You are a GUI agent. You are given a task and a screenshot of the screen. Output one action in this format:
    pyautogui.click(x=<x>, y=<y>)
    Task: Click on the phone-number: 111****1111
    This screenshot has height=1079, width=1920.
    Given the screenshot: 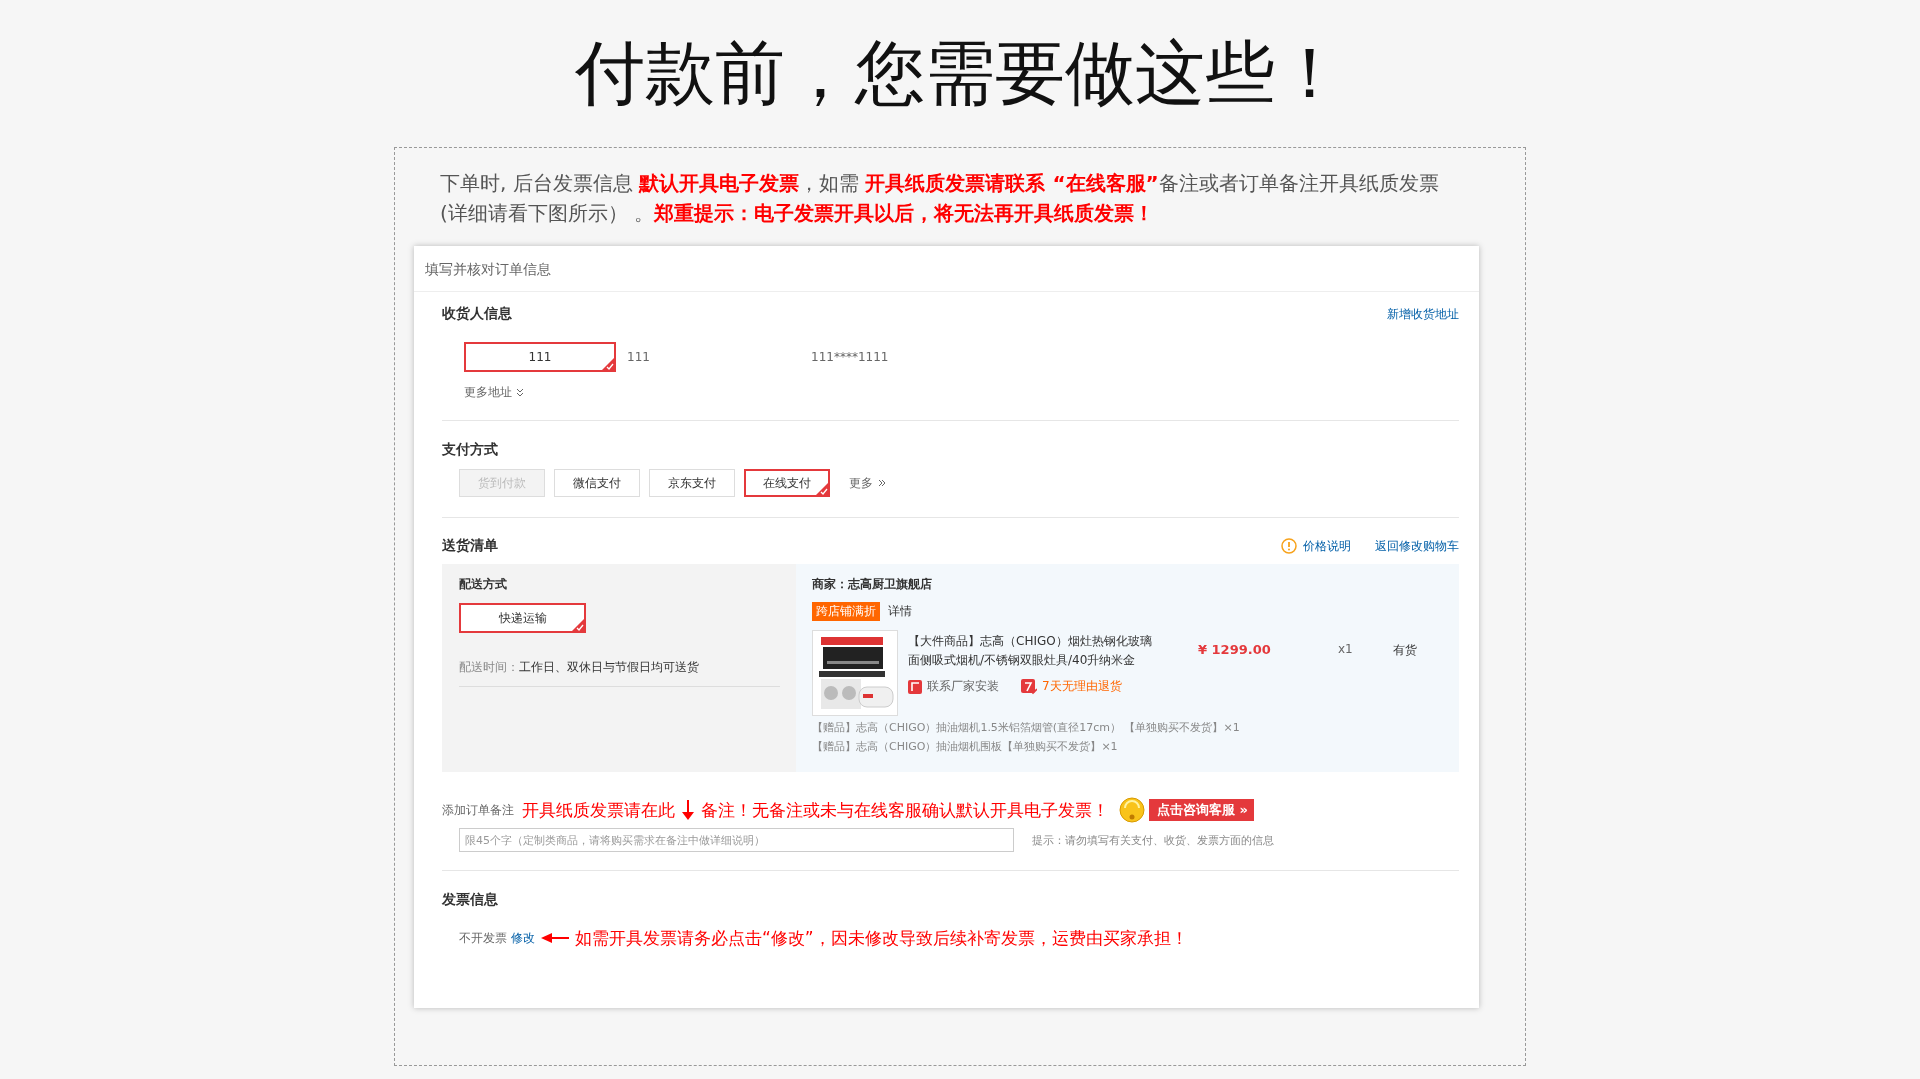 What is the action you would take?
    pyautogui.click(x=850, y=357)
    